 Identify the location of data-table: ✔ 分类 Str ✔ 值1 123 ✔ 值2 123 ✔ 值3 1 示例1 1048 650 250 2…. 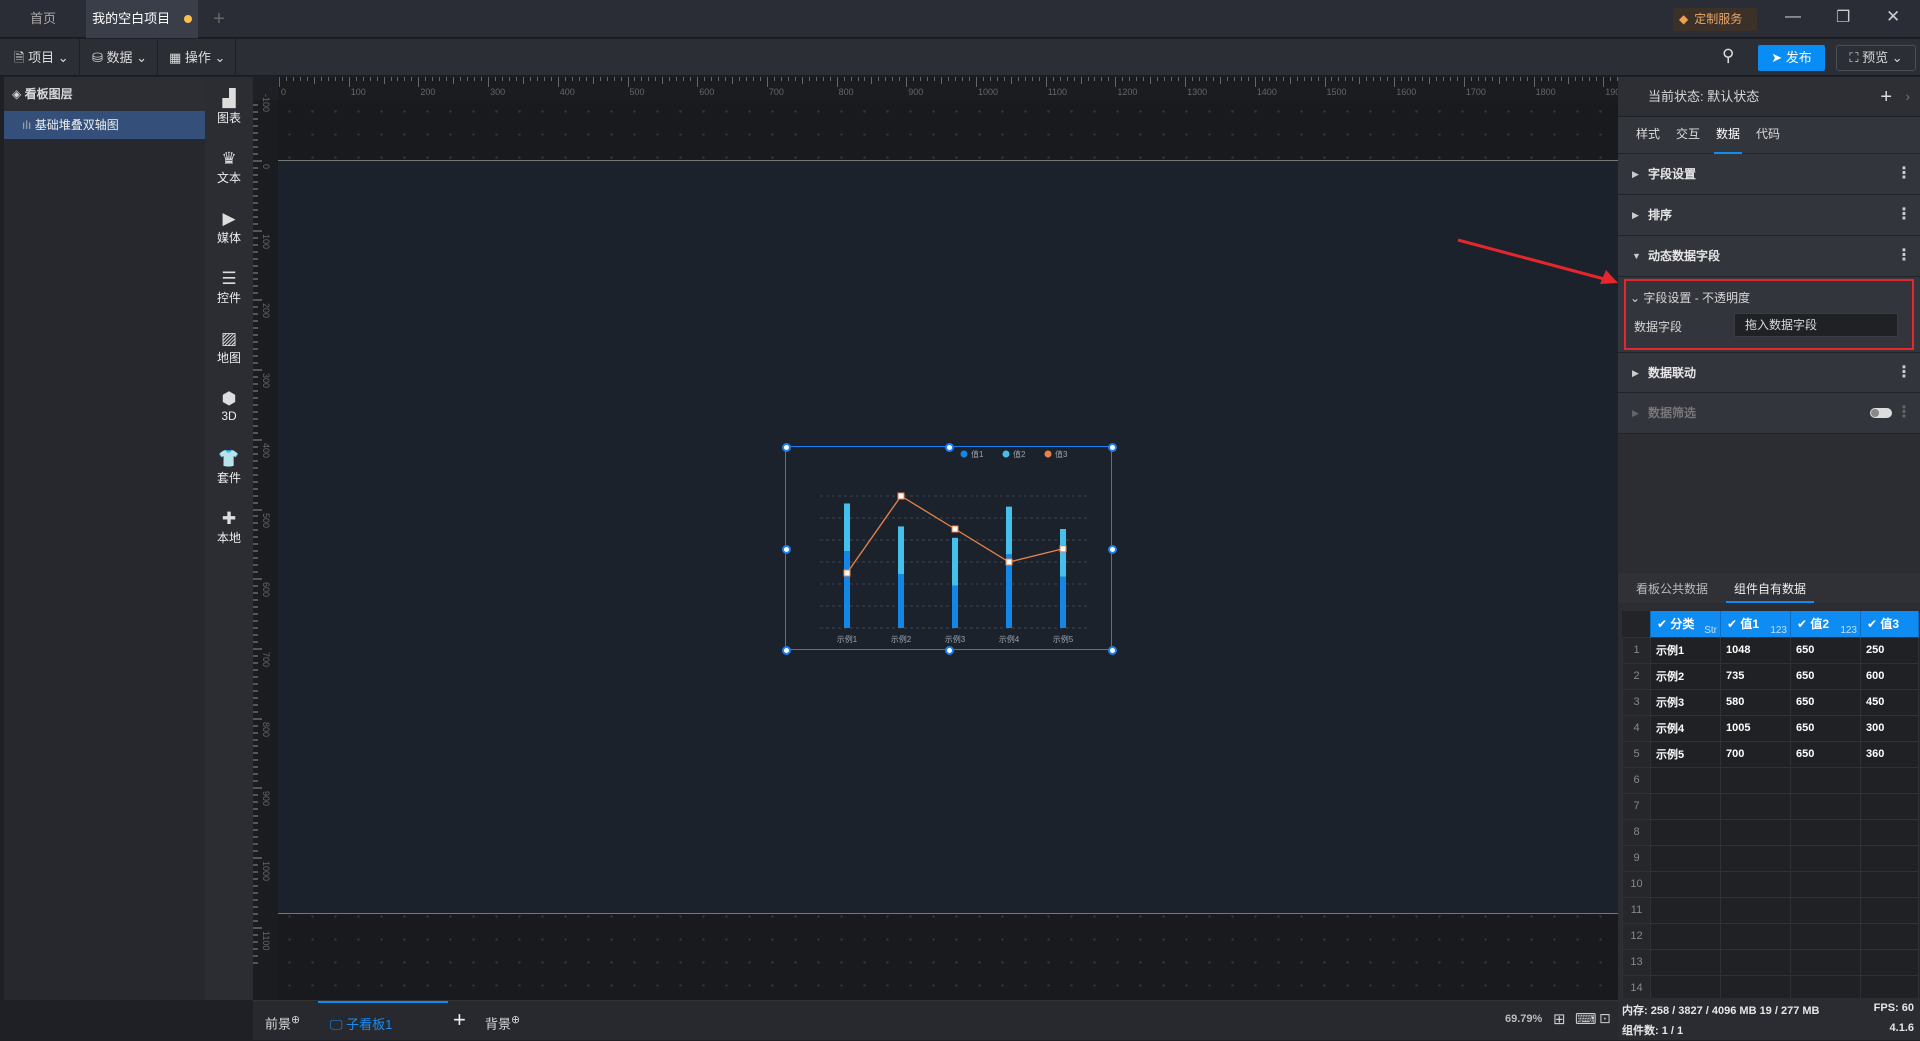
(1770, 805).